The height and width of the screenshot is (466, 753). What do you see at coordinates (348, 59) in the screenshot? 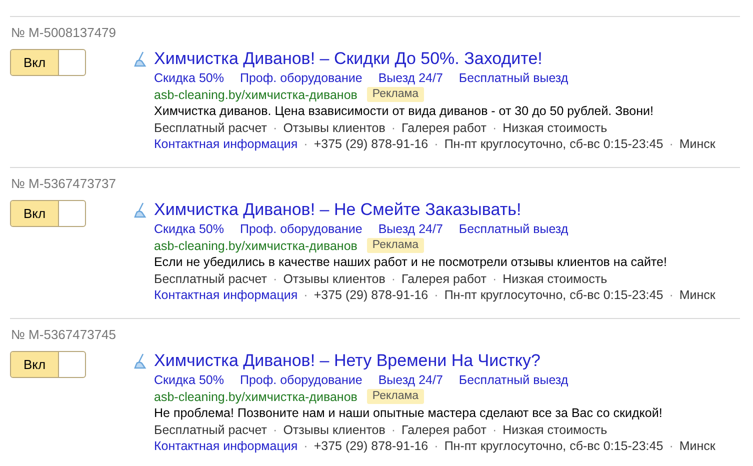
I see `ad-title: Химчистка Диванов! – Скидки До 50%. Заходите!` at bounding box center [348, 59].